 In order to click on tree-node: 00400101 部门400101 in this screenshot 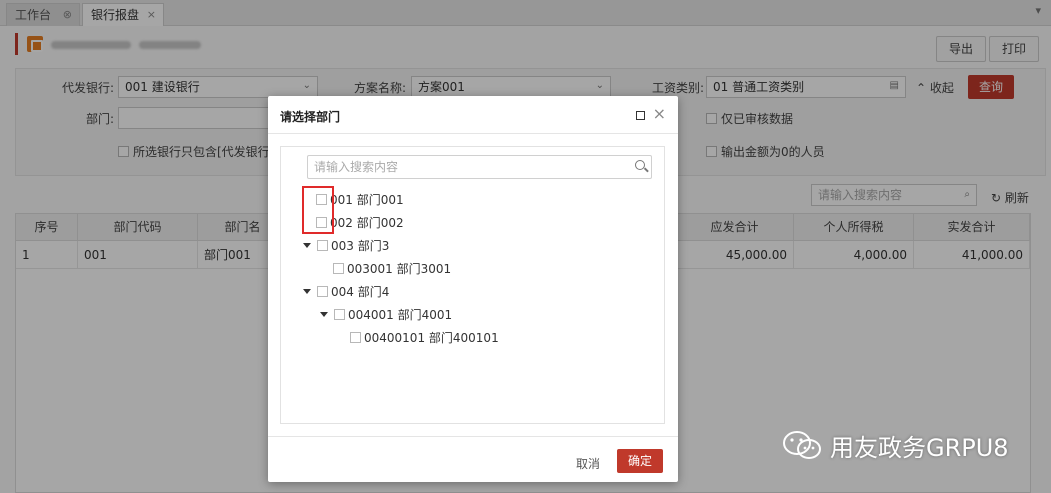, I will do `click(424, 338)`.